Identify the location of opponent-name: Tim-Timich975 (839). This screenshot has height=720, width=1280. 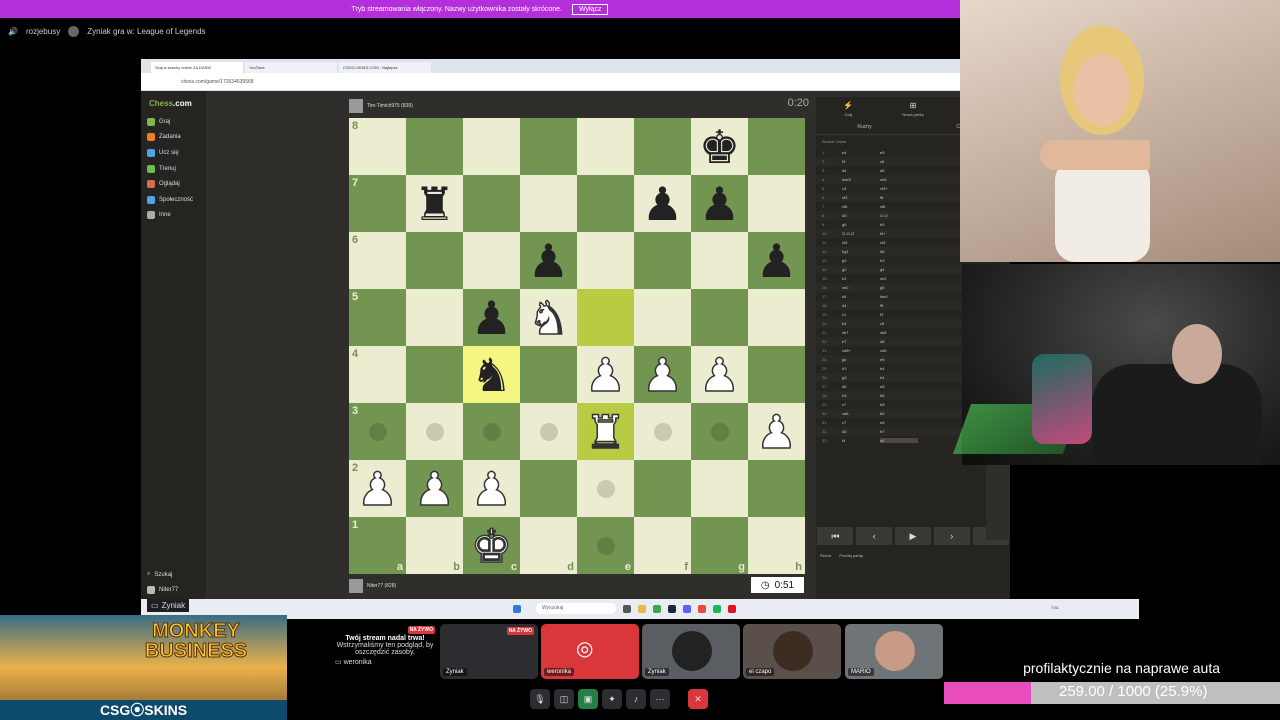
(390, 106).